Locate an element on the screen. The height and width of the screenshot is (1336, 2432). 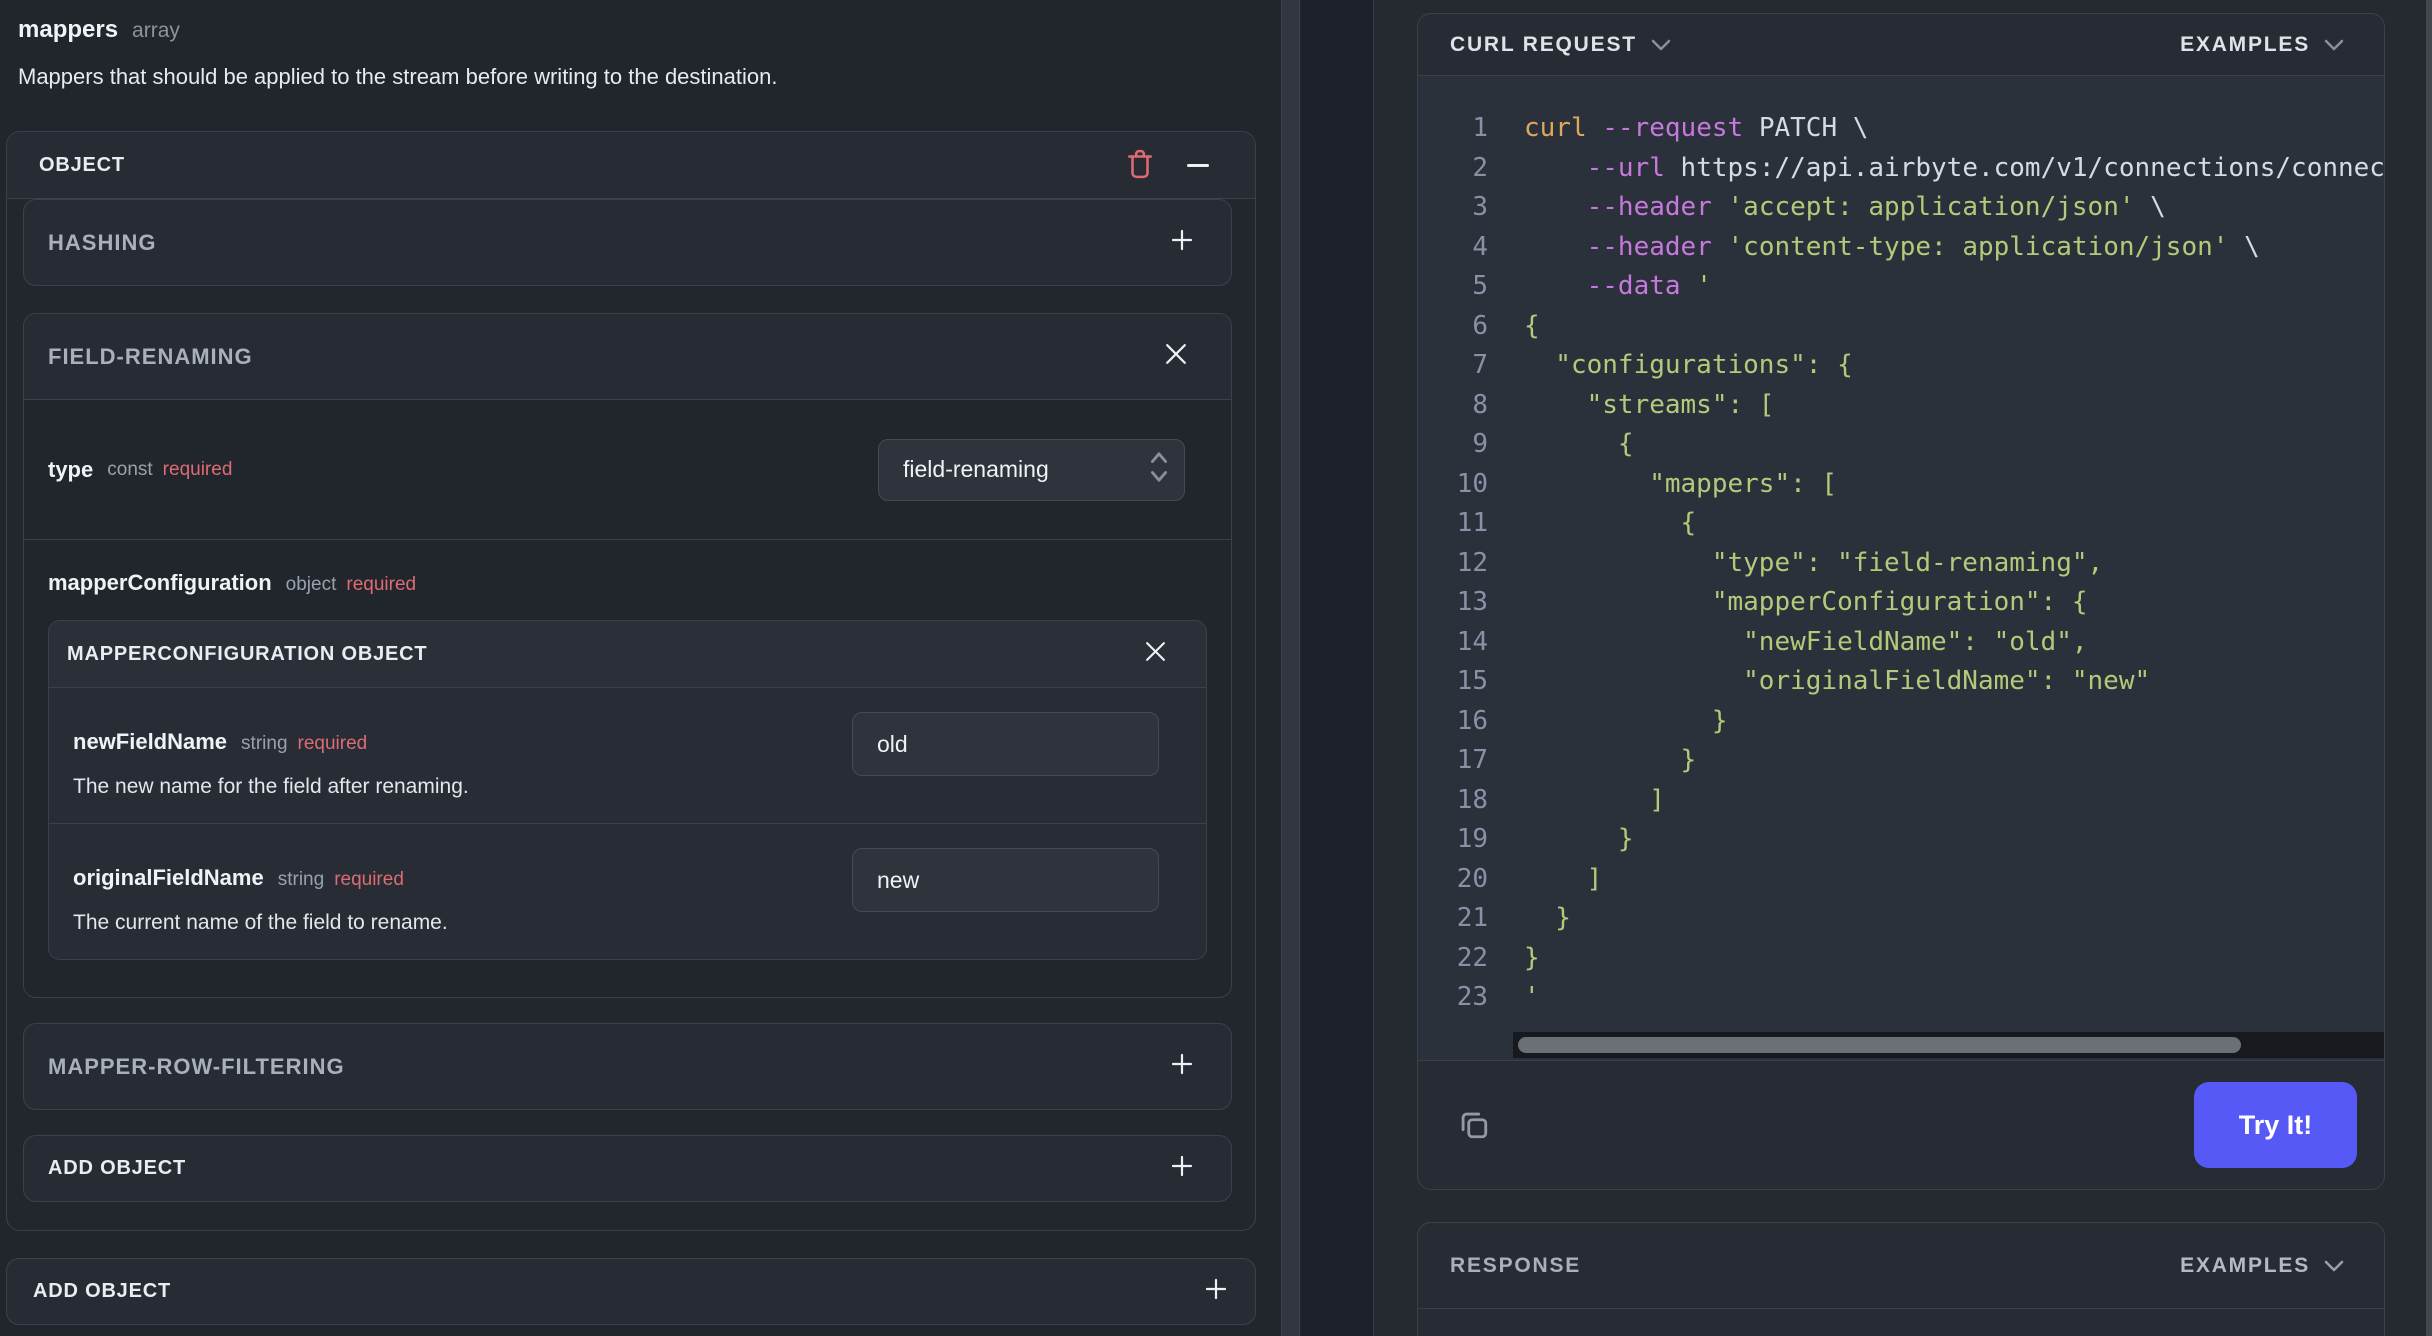
mapper-configuration-required: required is located at coordinates (381, 584).